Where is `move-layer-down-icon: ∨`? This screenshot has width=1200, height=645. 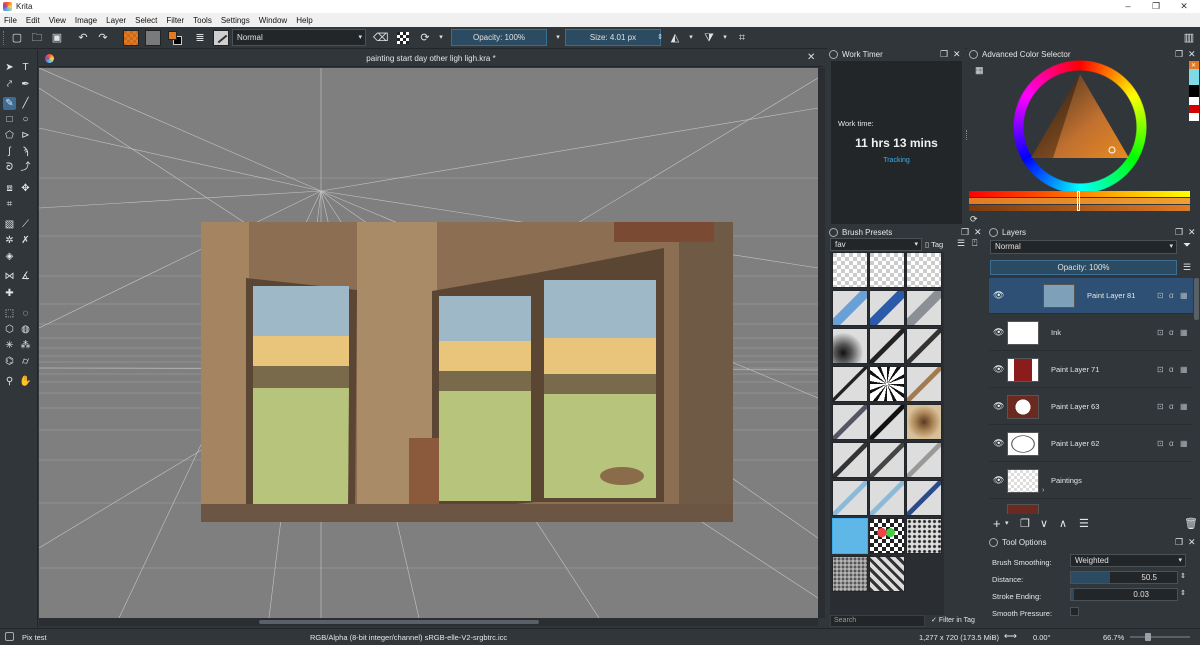 move-layer-down-icon: ∨ is located at coordinates (1044, 523).